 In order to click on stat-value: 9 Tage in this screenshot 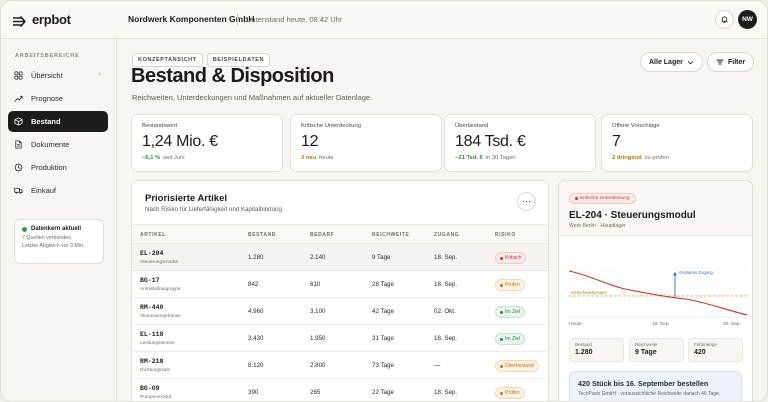, I will do `click(646, 352)`.